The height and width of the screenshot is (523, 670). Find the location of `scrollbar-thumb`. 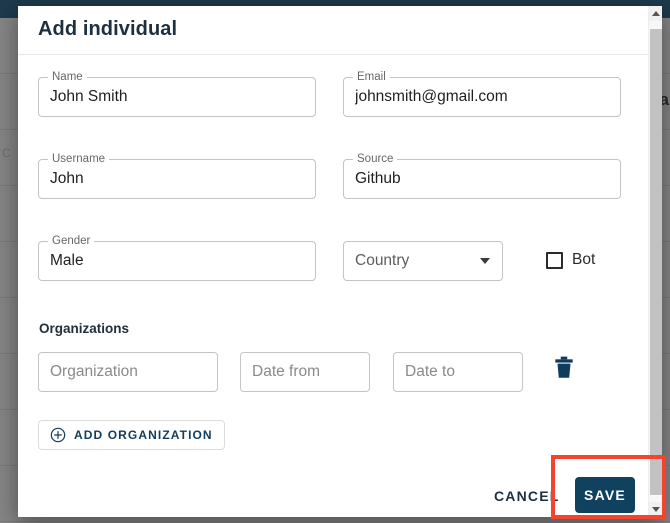

scrollbar-thumb is located at coordinates (656, 262).